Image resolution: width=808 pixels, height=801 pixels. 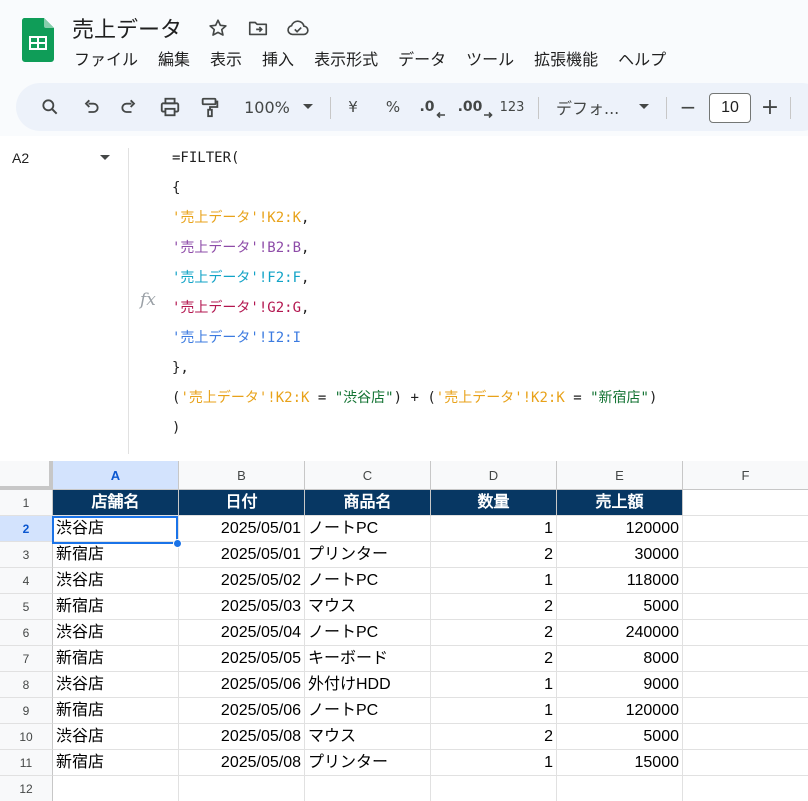 What do you see at coordinates (242, 711) in the screenshot?
I see `cell-b9: 2025/05/06` at bounding box center [242, 711].